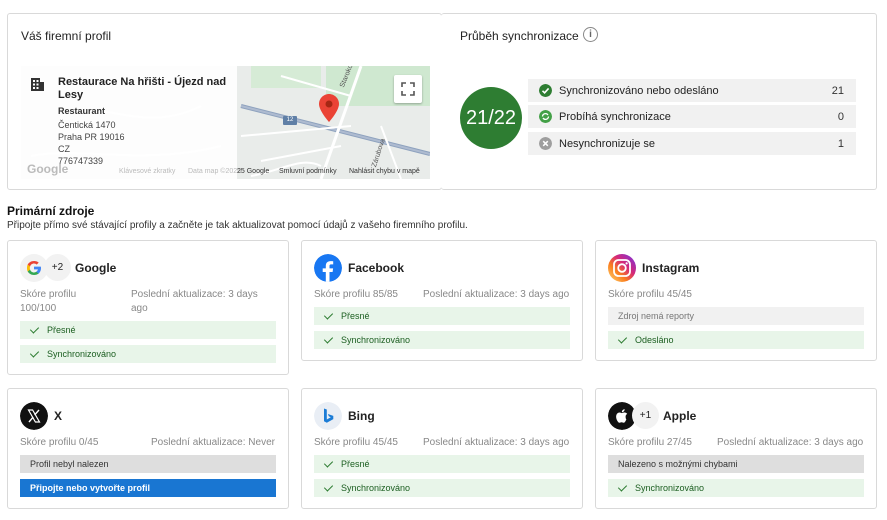  I want to click on profile-score: Skóre profilu 0/45, so click(59, 442).